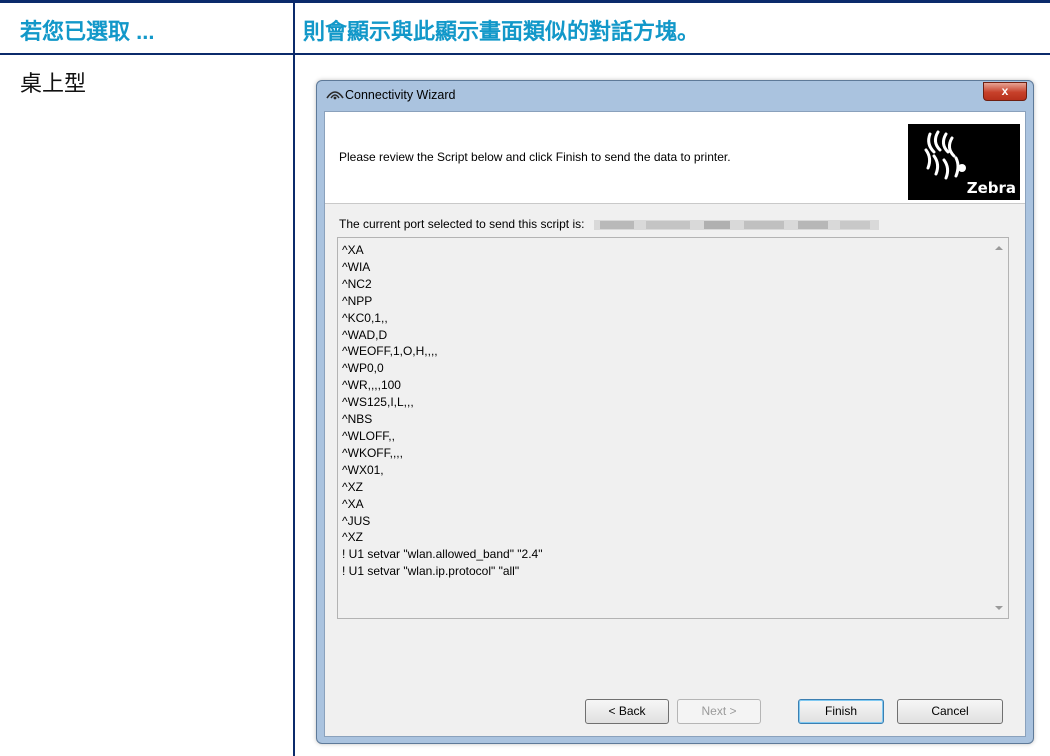  Describe the element at coordinates (356, 520) in the screenshot. I see `script-line: ^JUS` at that location.